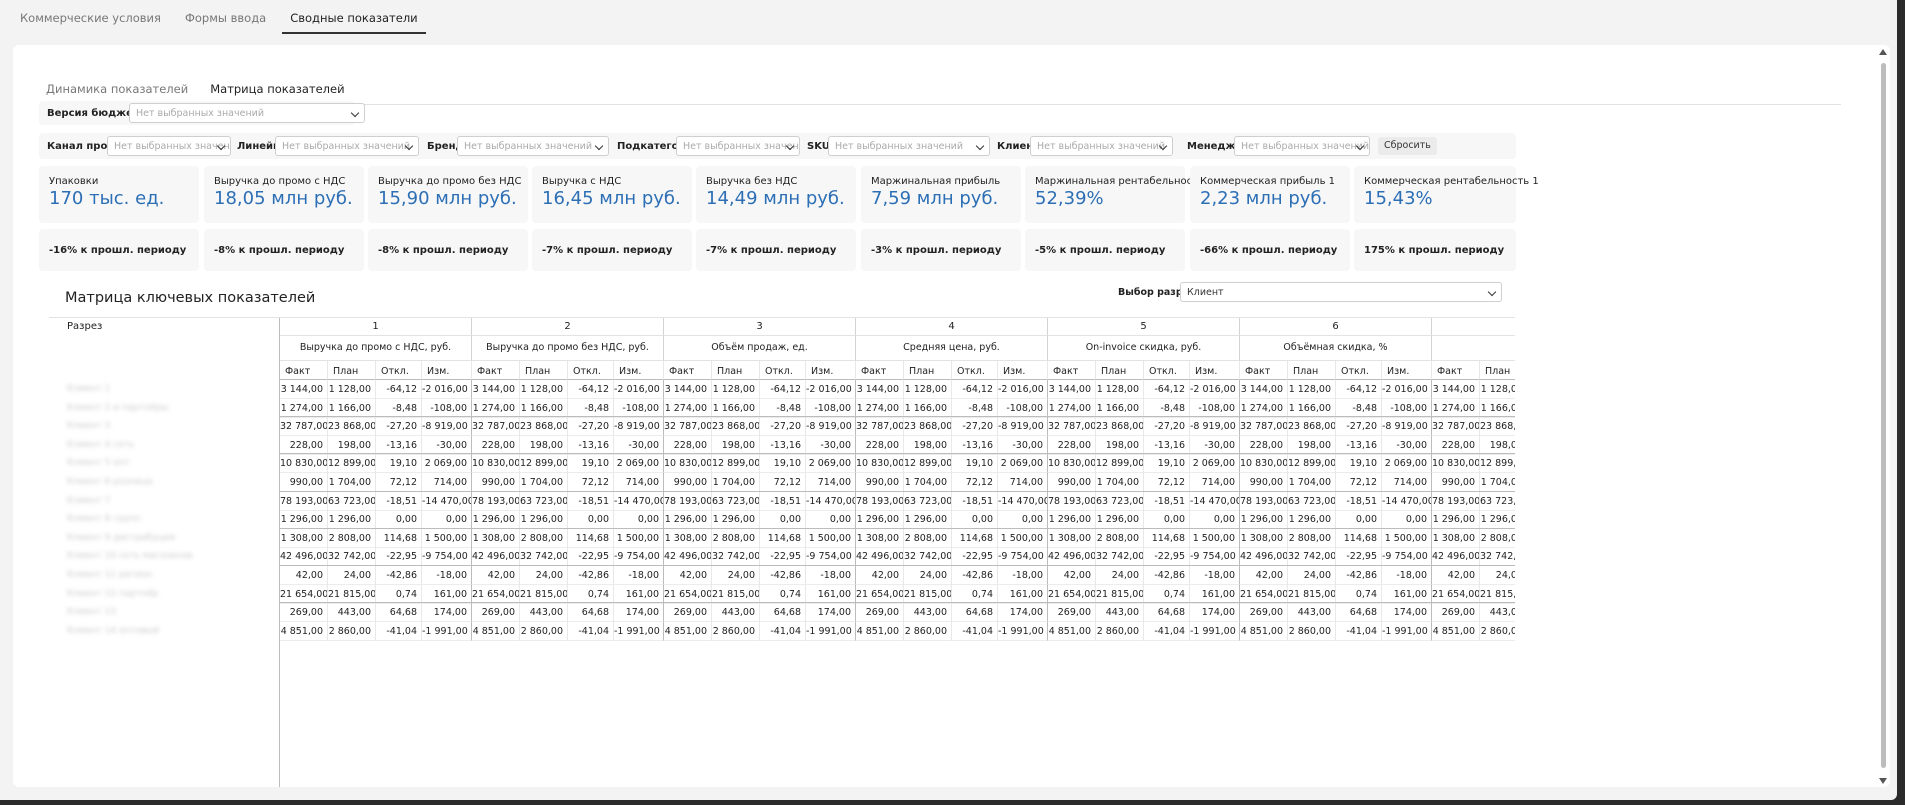 This screenshot has height=805, width=1905. What do you see at coordinates (284, 250) in the screenshot?
I see `kpi-change-card: -8% к прошл. периоду` at bounding box center [284, 250].